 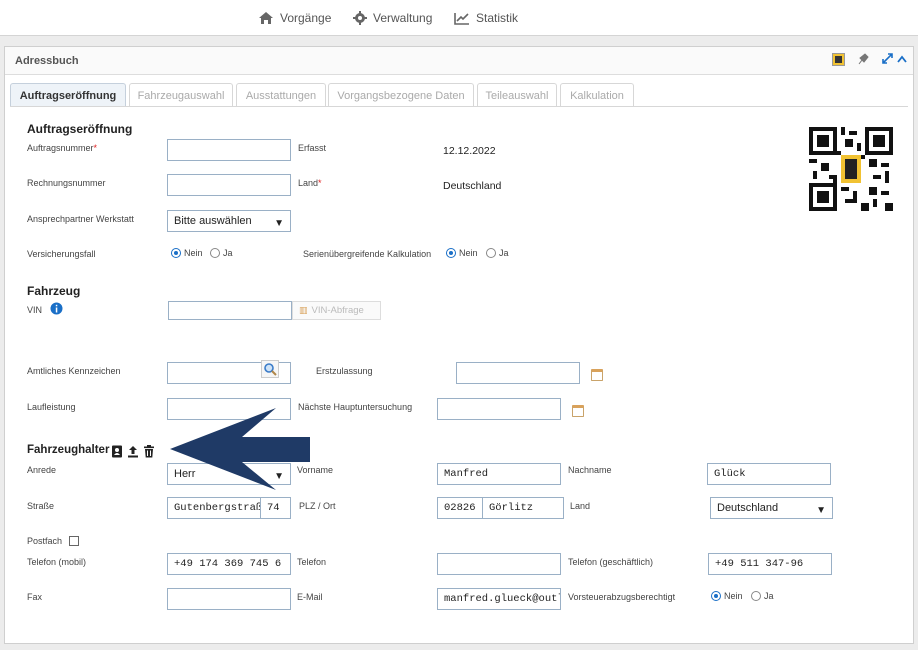 What do you see at coordinates (523, 508) in the screenshot?
I see `city-input: Görlitz` at bounding box center [523, 508].